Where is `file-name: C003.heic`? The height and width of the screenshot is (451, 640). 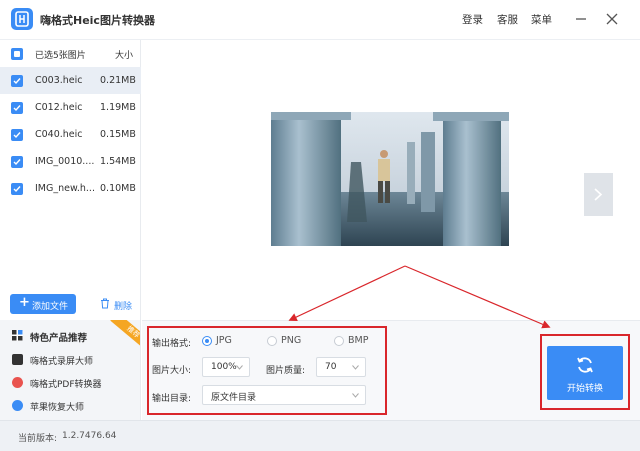 file-name: C003.heic is located at coordinates (59, 80).